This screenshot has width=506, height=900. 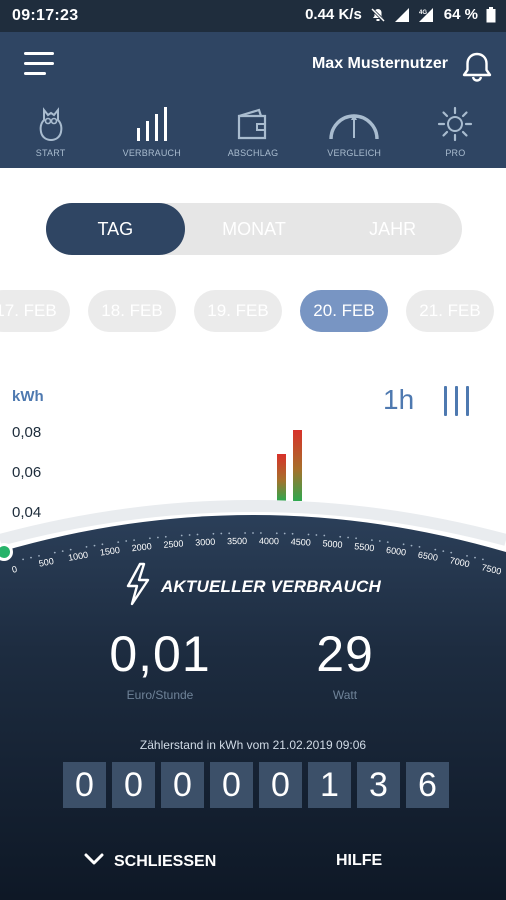 What do you see at coordinates (329, 785) in the screenshot?
I see `meter-digit: 1` at bounding box center [329, 785].